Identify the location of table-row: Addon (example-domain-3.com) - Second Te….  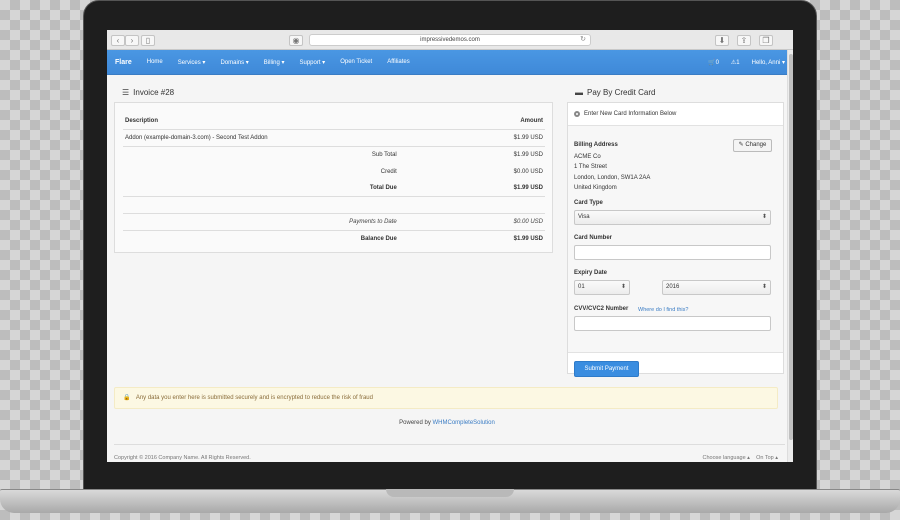
(334, 138).